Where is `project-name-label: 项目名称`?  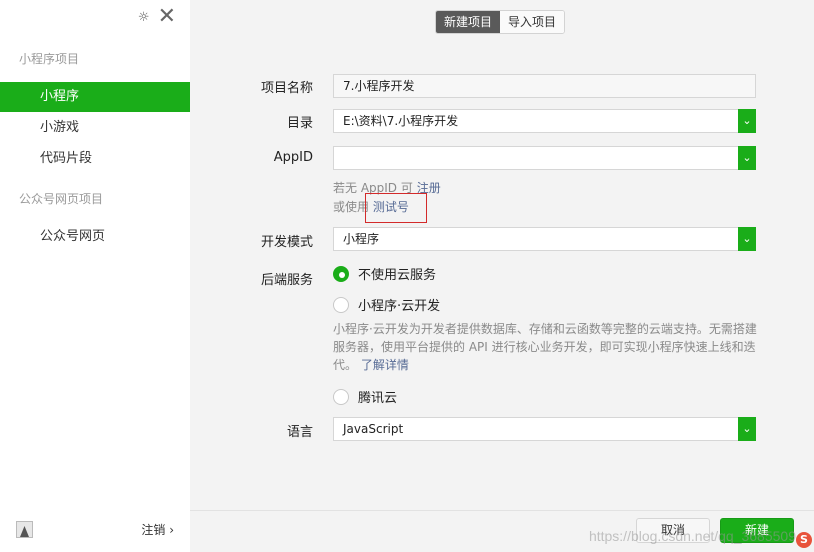
project-name-label: 项目名称 is located at coordinates (286, 88).